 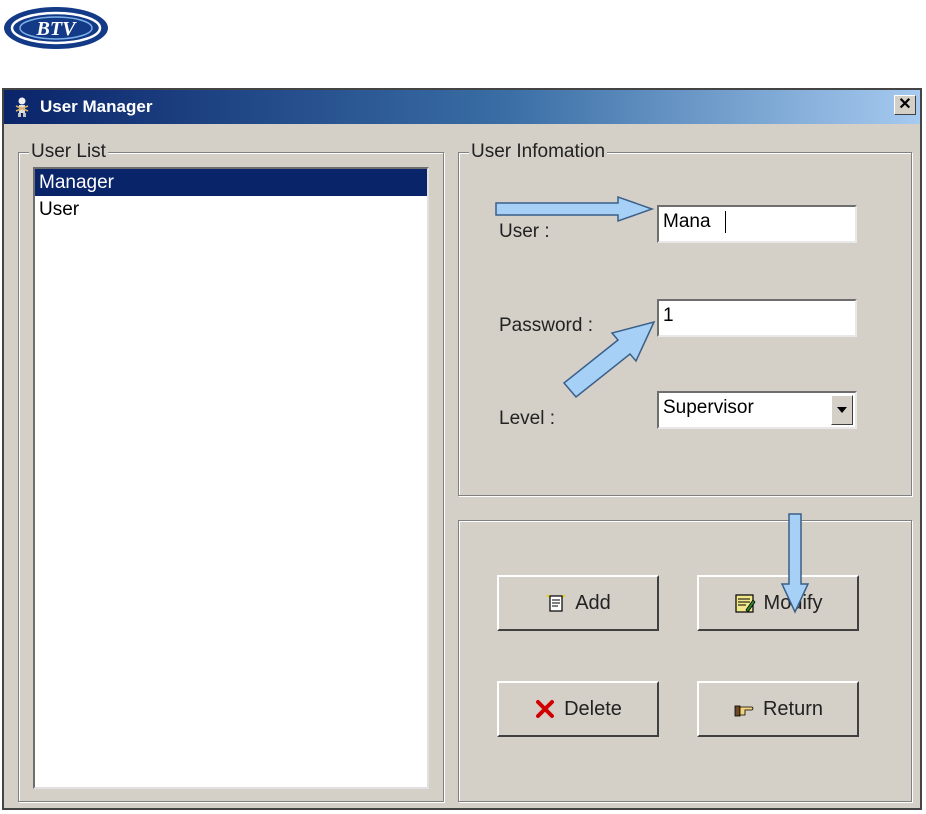 I want to click on password-input-value: 1, so click(x=668, y=315).